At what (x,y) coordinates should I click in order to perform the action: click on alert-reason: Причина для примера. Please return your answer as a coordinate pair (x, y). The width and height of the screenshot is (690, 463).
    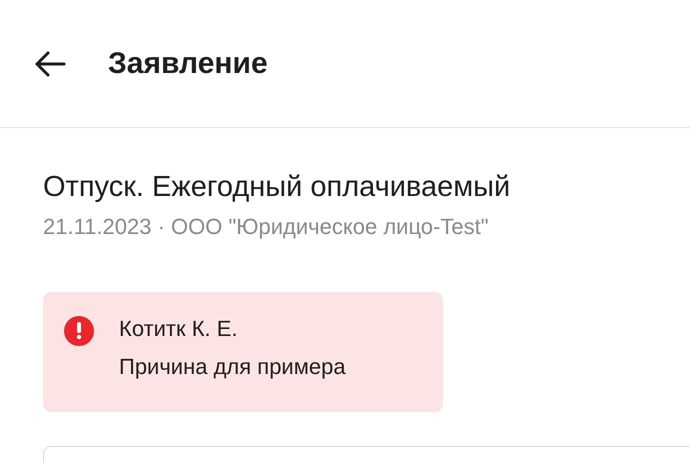
    Looking at the image, I should click on (232, 367).